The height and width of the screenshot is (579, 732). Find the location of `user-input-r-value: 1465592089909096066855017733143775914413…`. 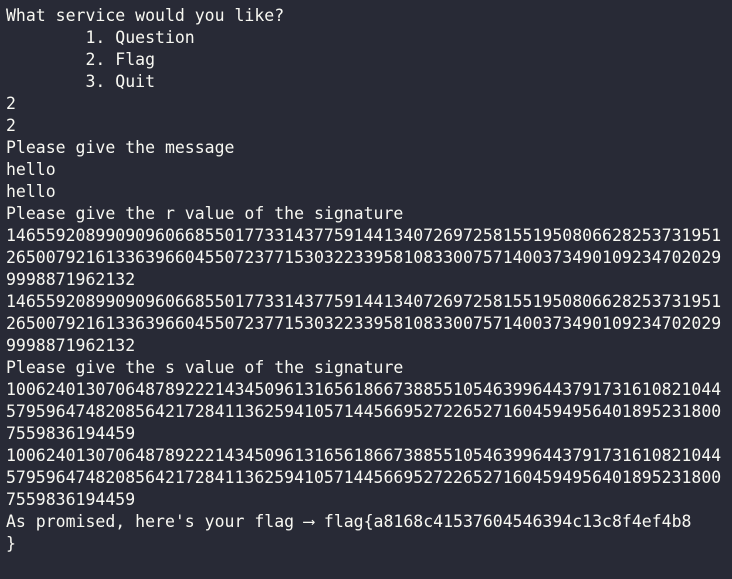

user-input-r-value: 1465592089909096066855017733143775914413… is located at coordinates (364, 235).